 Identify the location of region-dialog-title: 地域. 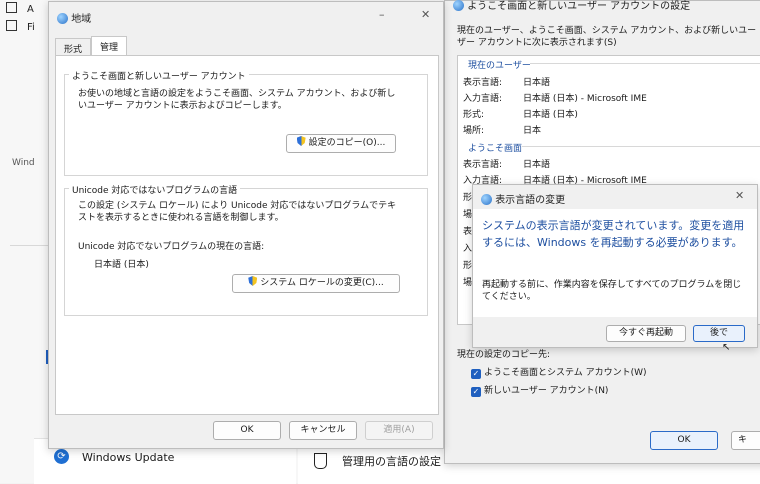
(74, 17).